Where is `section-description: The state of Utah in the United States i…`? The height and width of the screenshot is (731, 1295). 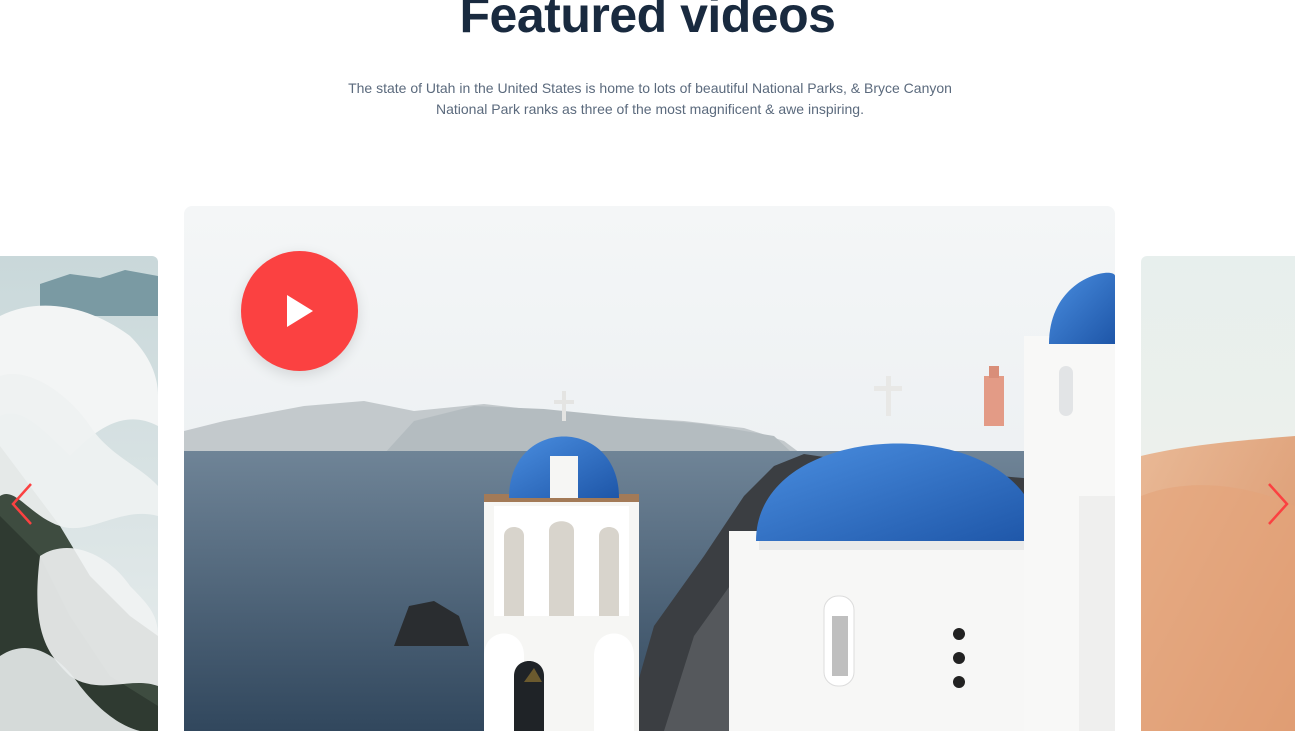
section-description: The state of Utah in the United States i… is located at coordinates (650, 98).